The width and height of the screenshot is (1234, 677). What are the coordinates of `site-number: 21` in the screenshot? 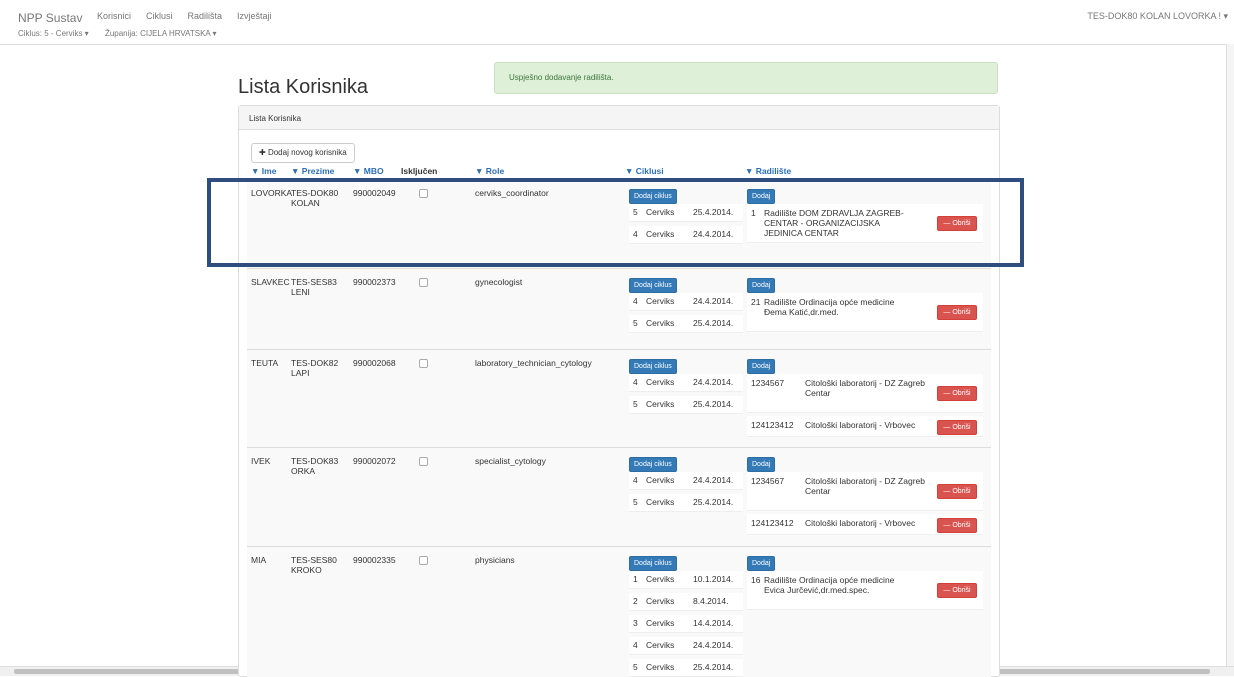 It's located at (756, 302).